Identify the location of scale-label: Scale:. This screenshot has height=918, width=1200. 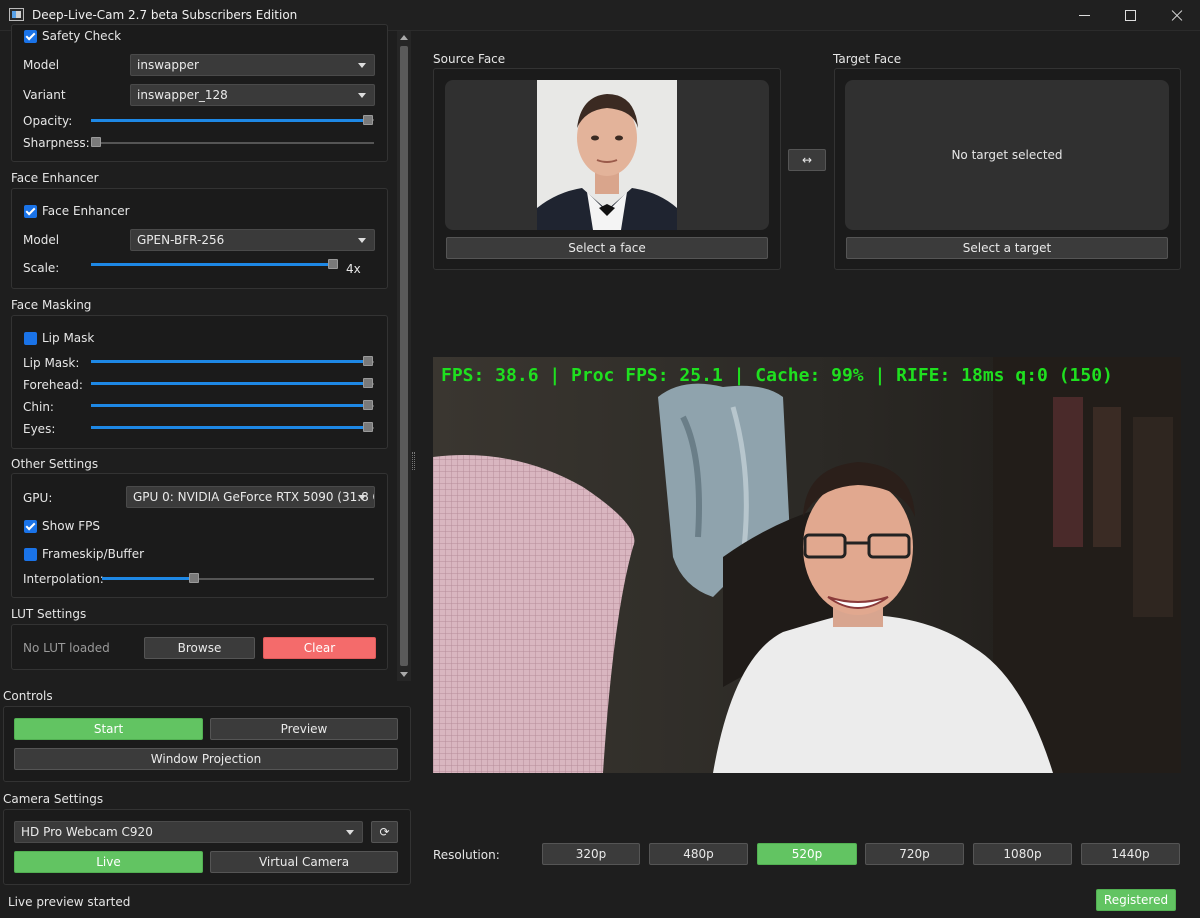
(41, 268).